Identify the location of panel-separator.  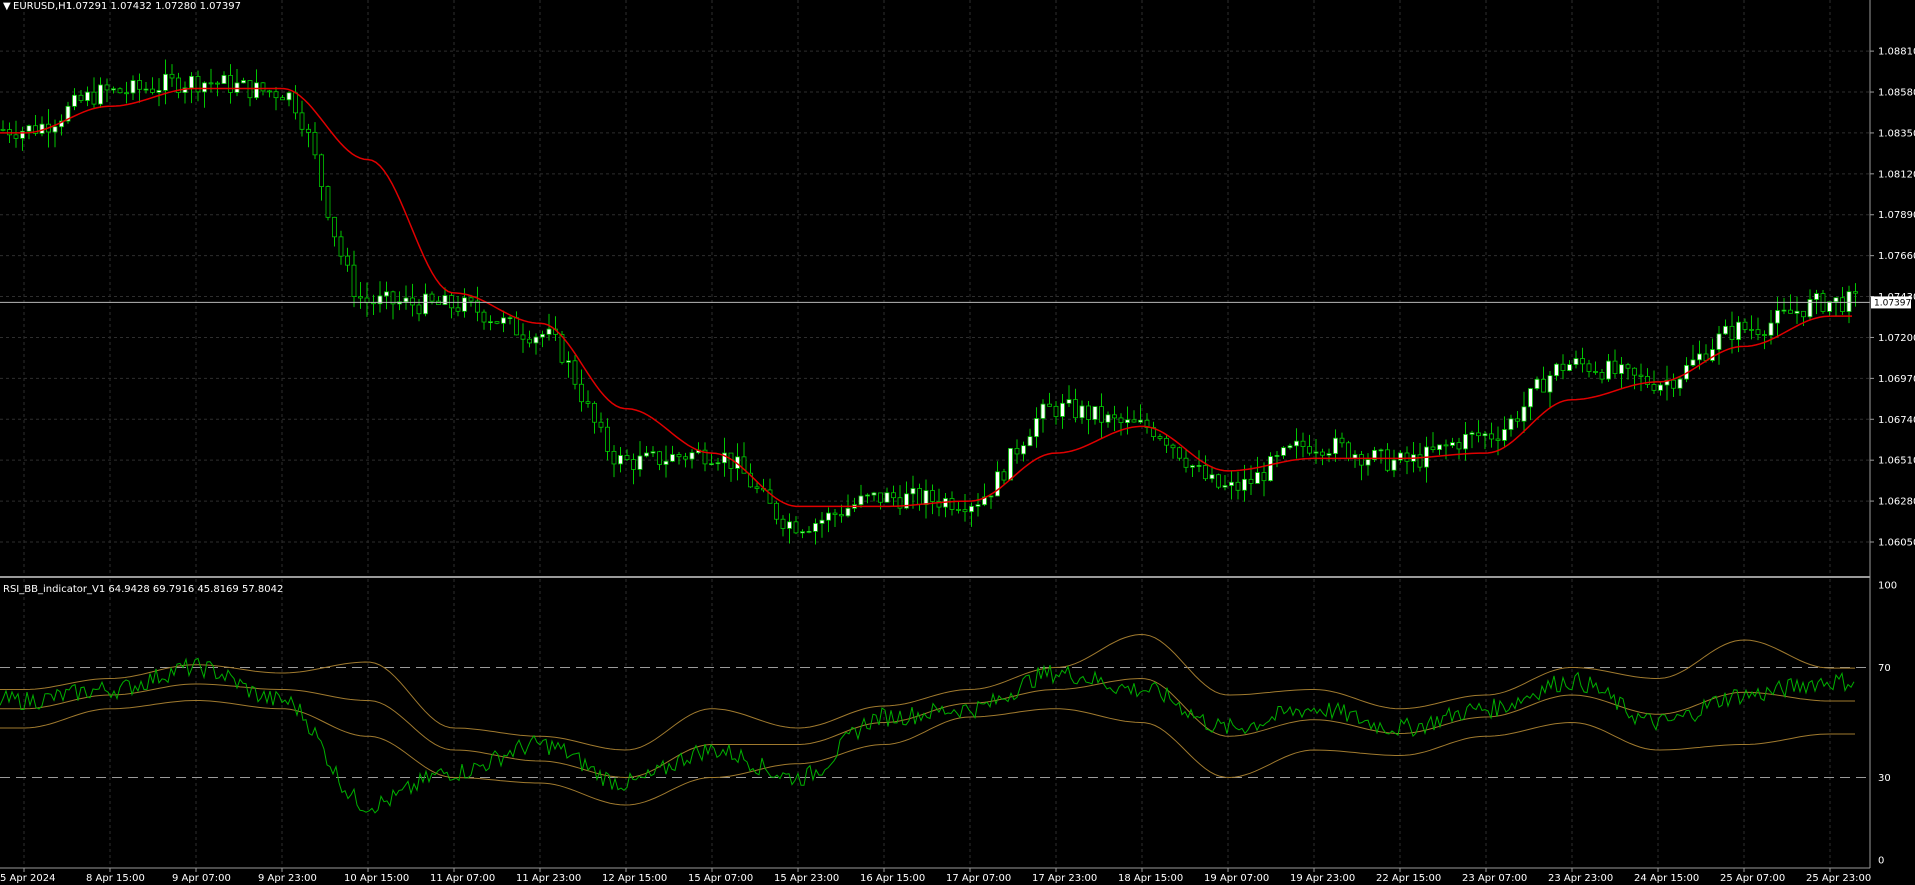
(935, 577).